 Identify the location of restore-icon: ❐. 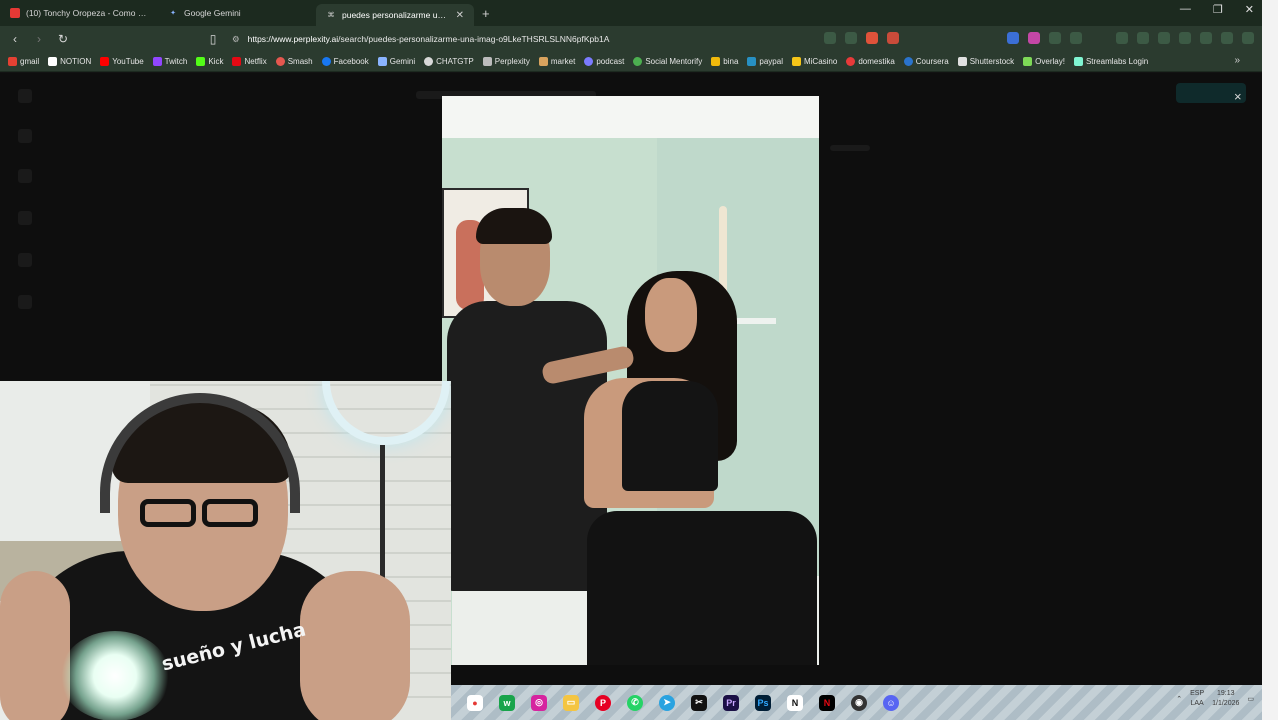
(1218, 9).